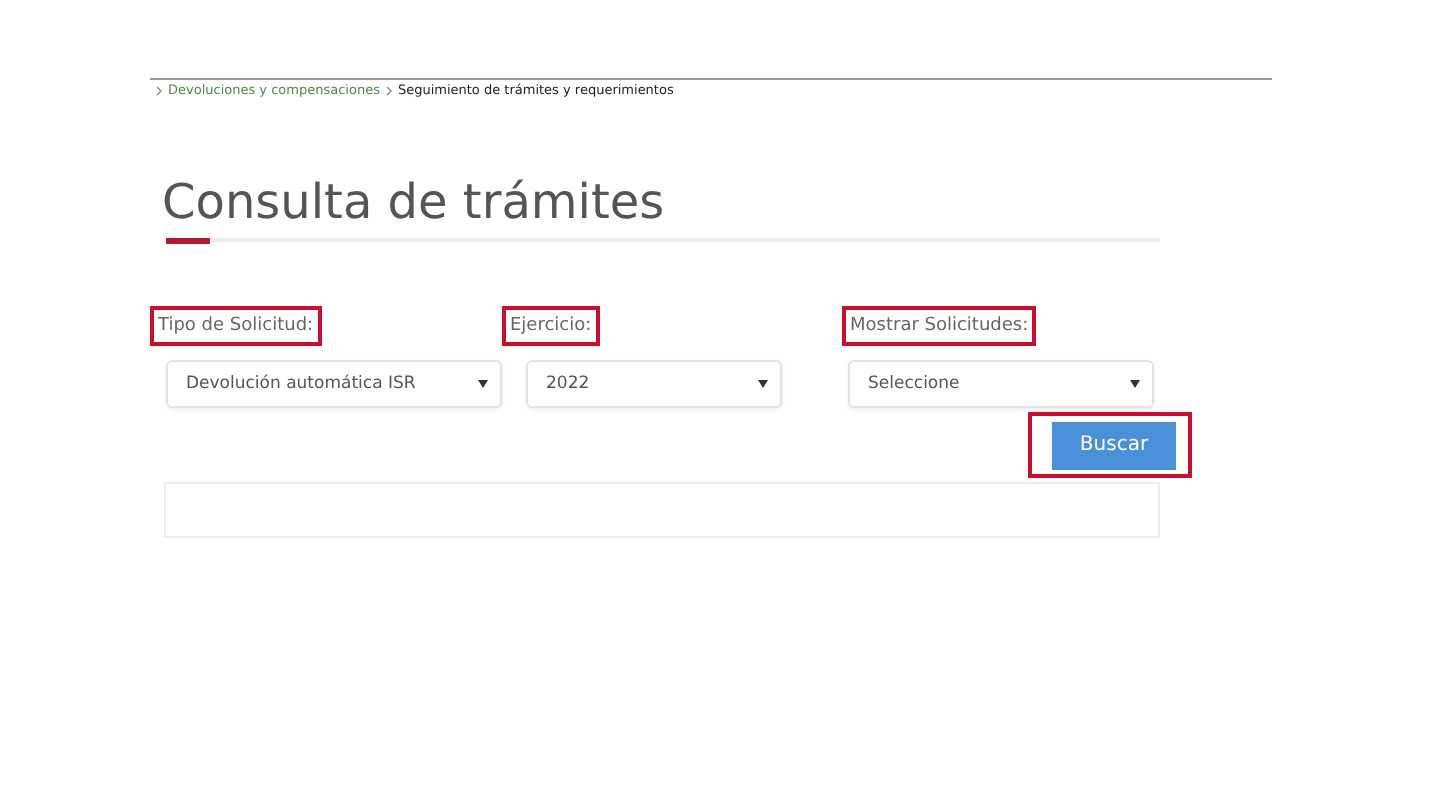 Image resolution: width=1440 pixels, height=808 pixels. What do you see at coordinates (236, 326) in the screenshot?
I see `field-label: Tipo de Solicitud:` at bounding box center [236, 326].